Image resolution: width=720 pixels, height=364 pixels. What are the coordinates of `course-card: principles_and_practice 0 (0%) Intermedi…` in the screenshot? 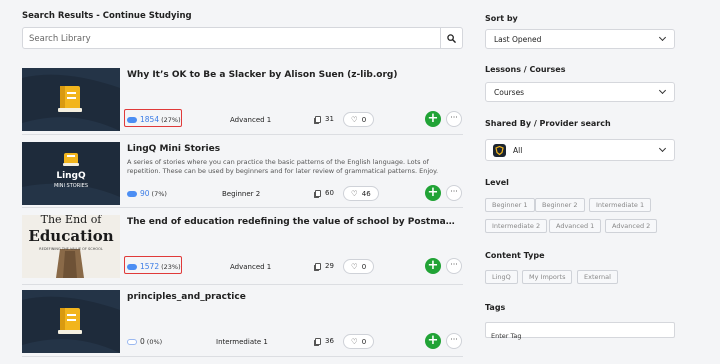 It's located at (242, 321).